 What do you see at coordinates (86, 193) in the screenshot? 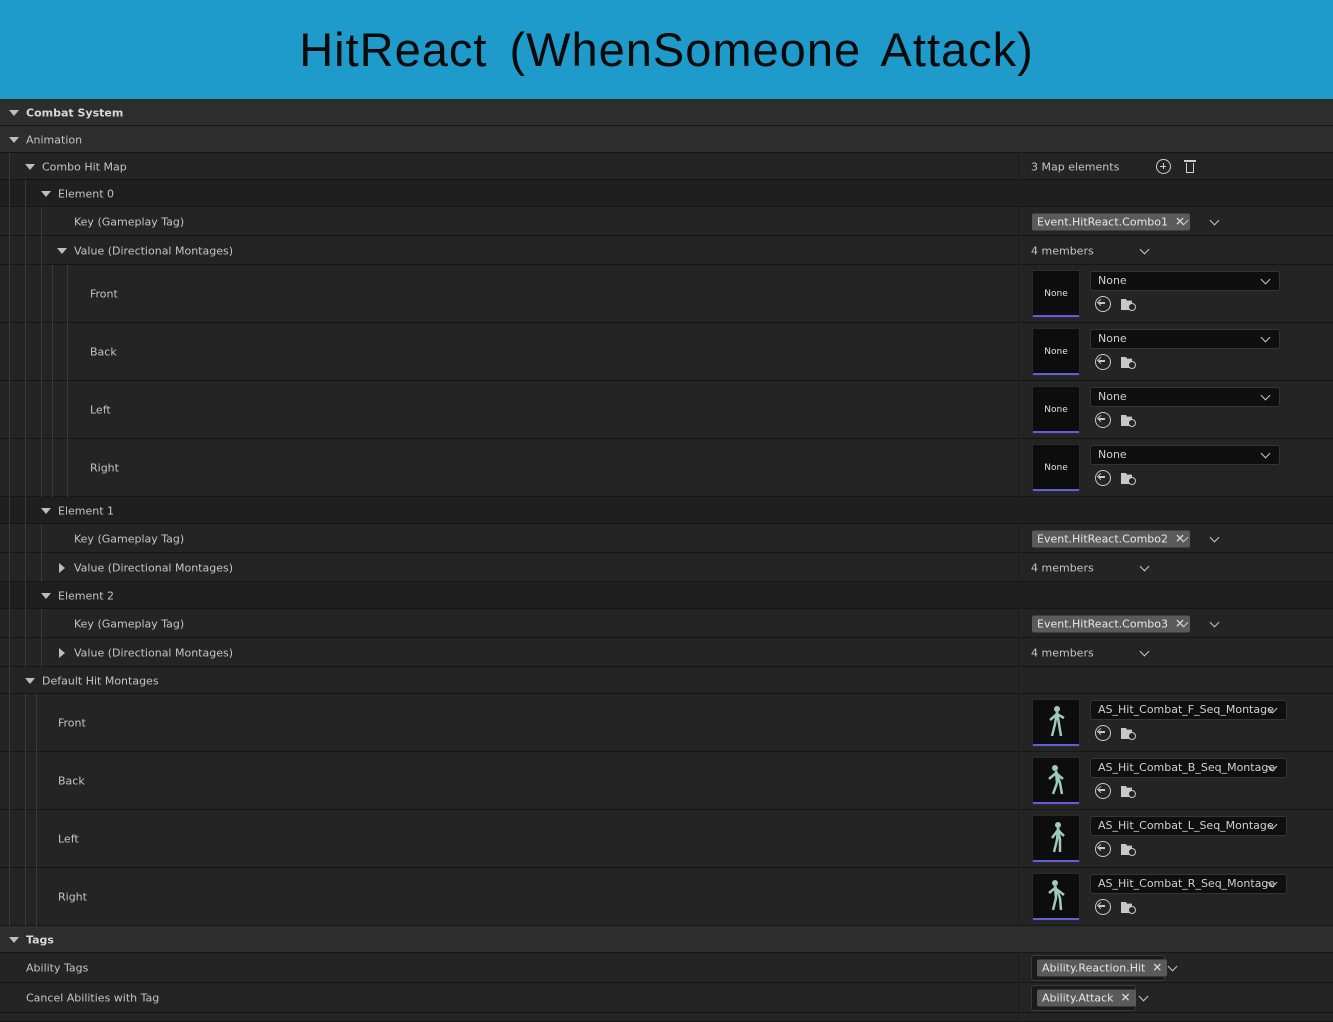
I see `element-label: Element 0` at bounding box center [86, 193].